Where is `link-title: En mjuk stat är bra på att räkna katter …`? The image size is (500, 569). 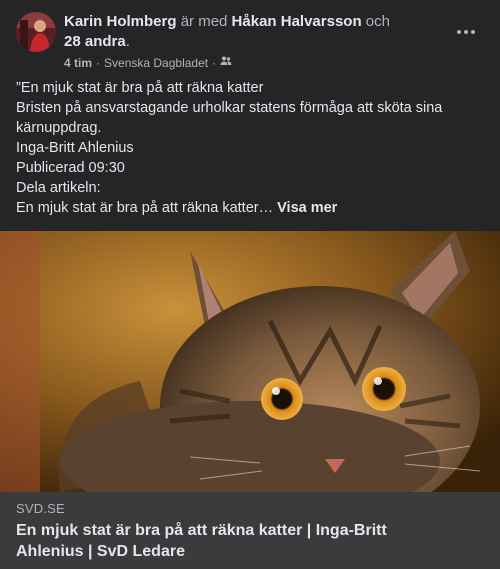
link-title: En mjuk stat är bra på att räkna katter … is located at coordinates (201, 541).